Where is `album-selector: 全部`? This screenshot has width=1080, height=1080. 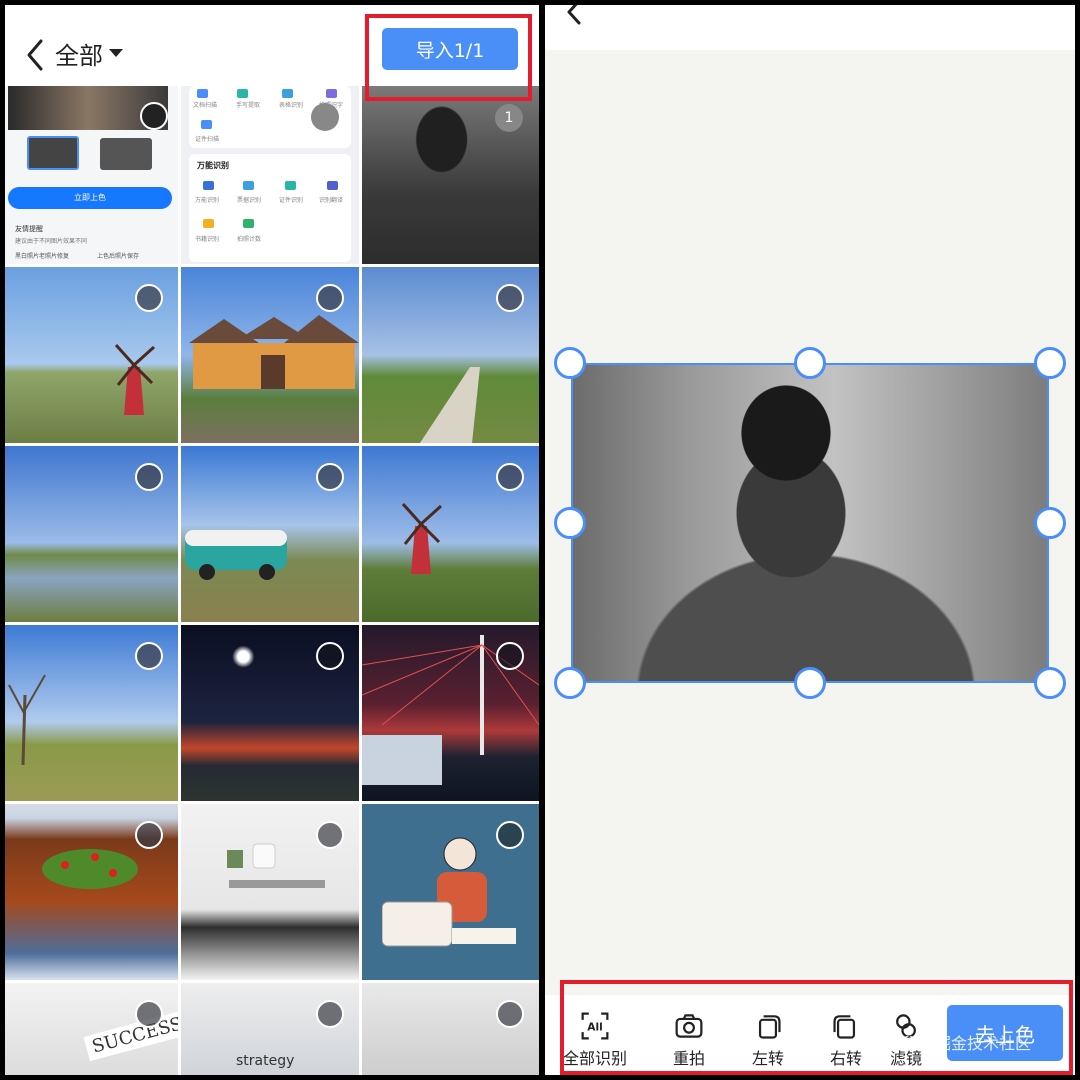
album-selector: 全部 is located at coordinates (89, 53).